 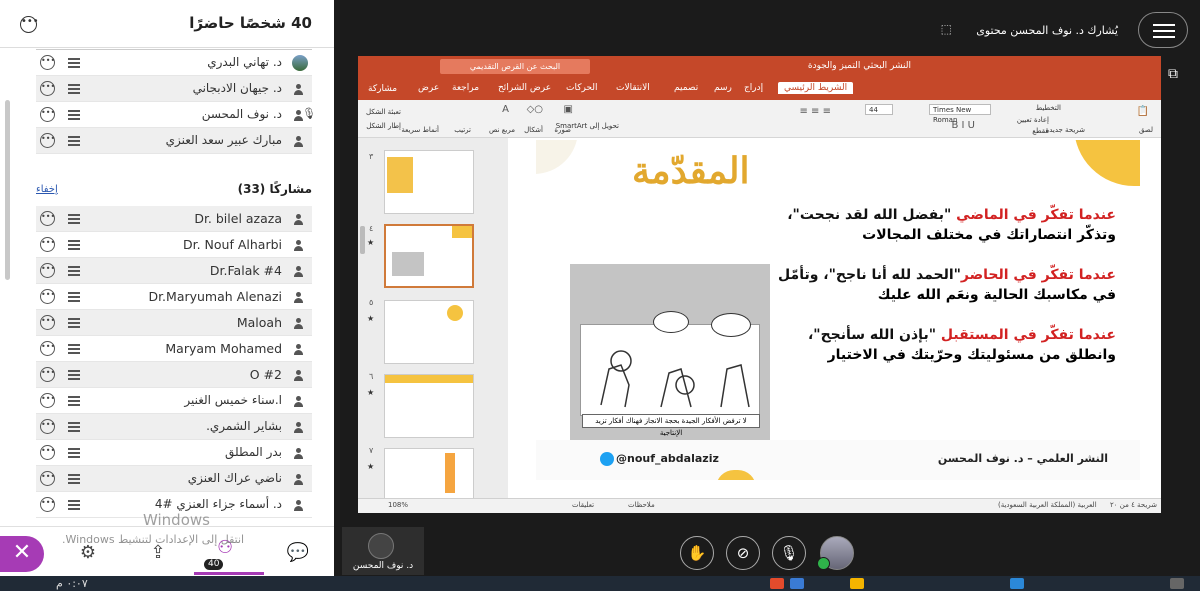 What do you see at coordinates (174, 375) in the screenshot?
I see `list-item: O #2 •••` at bounding box center [174, 375].